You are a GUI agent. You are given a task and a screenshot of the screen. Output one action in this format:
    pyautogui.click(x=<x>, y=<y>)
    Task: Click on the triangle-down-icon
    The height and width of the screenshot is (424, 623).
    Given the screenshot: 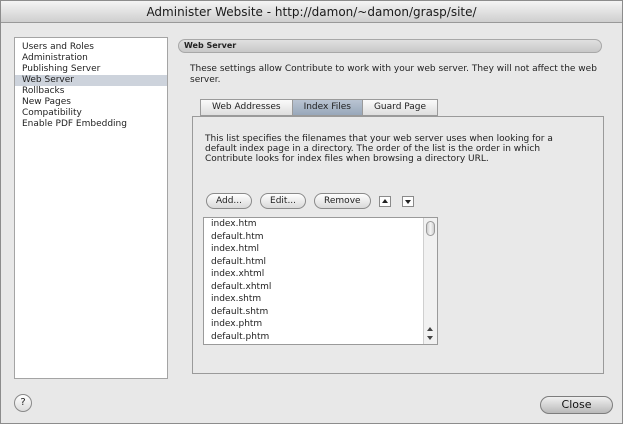 What is the action you would take?
    pyautogui.click(x=407, y=201)
    